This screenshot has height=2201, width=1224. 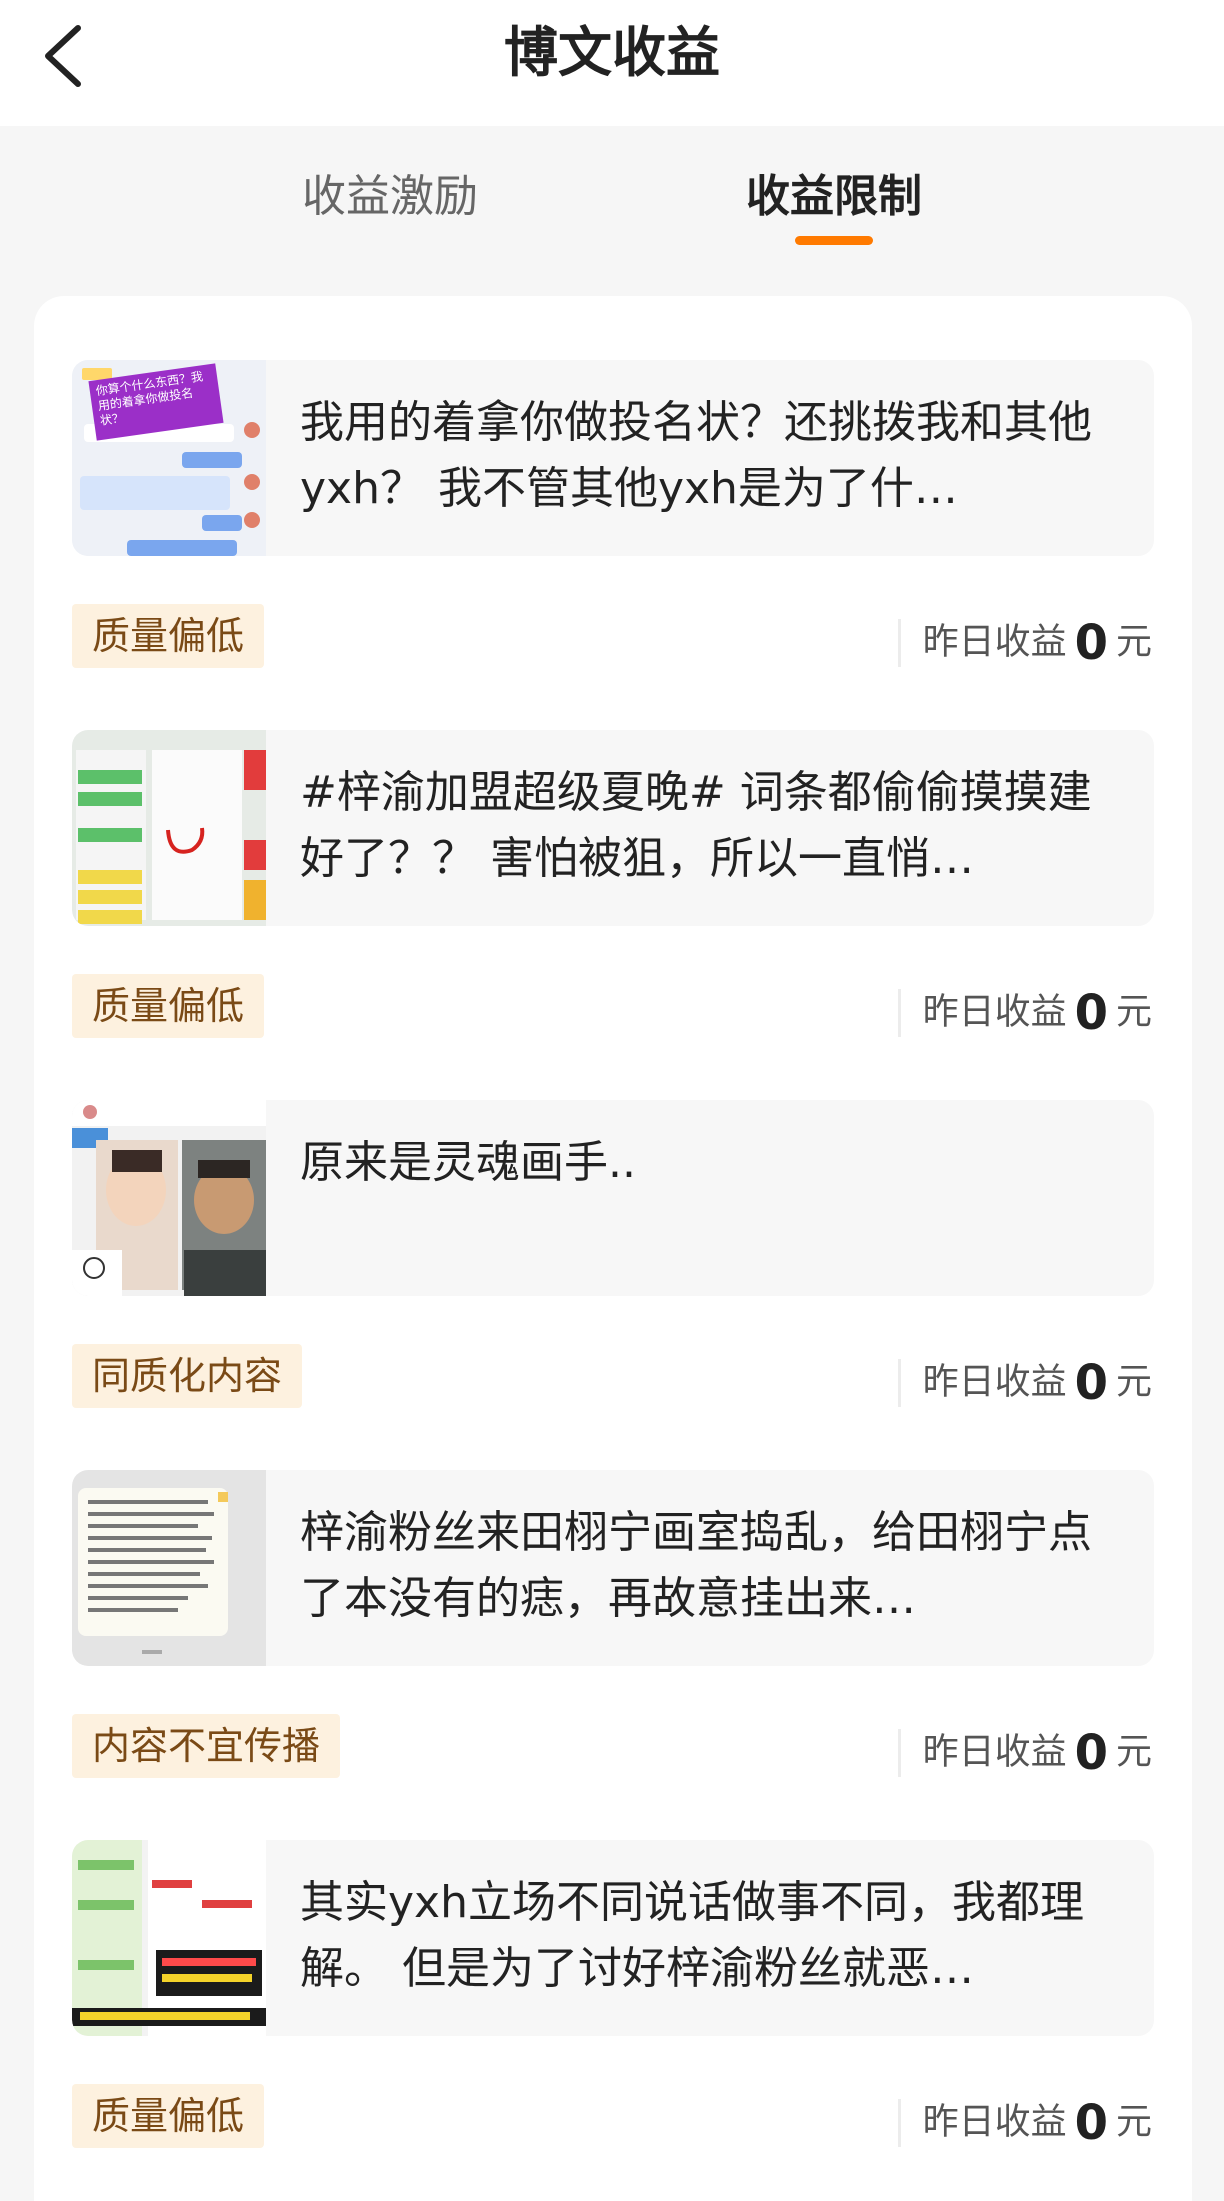 I want to click on tab-earnings-incentive: 收益激励, so click(x=390, y=197).